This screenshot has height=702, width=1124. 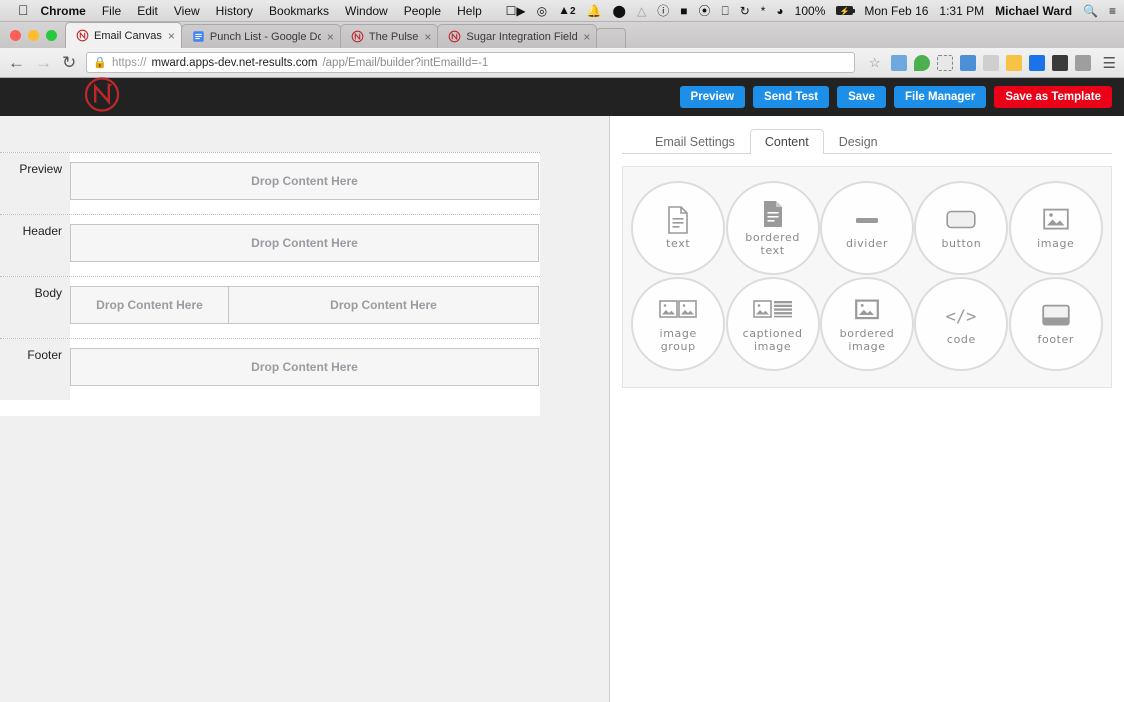 What do you see at coordinates (961, 11) in the screenshot?
I see `menu-time: 1:31 PM` at bounding box center [961, 11].